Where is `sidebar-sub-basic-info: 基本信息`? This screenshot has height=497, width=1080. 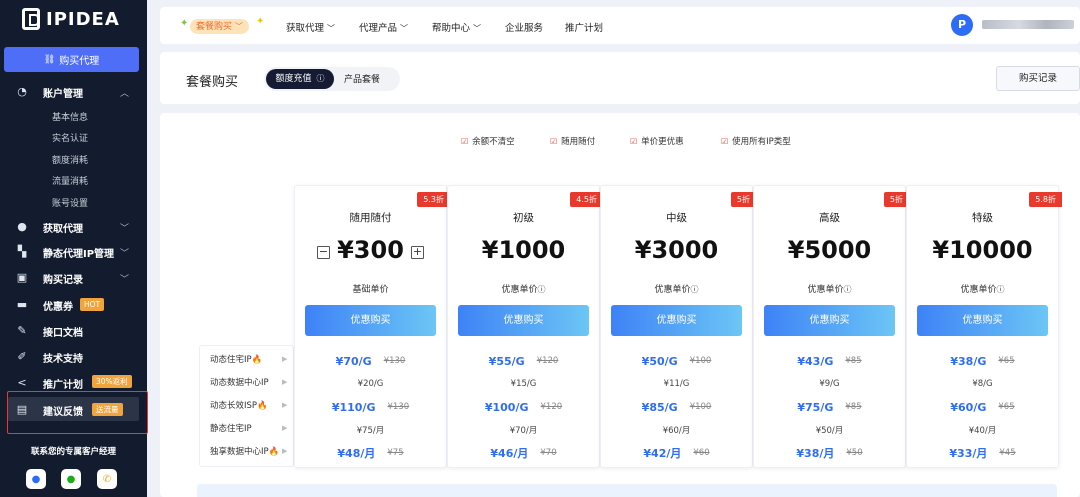 sidebar-sub-basic-info: 基本信息 is located at coordinates (70, 116).